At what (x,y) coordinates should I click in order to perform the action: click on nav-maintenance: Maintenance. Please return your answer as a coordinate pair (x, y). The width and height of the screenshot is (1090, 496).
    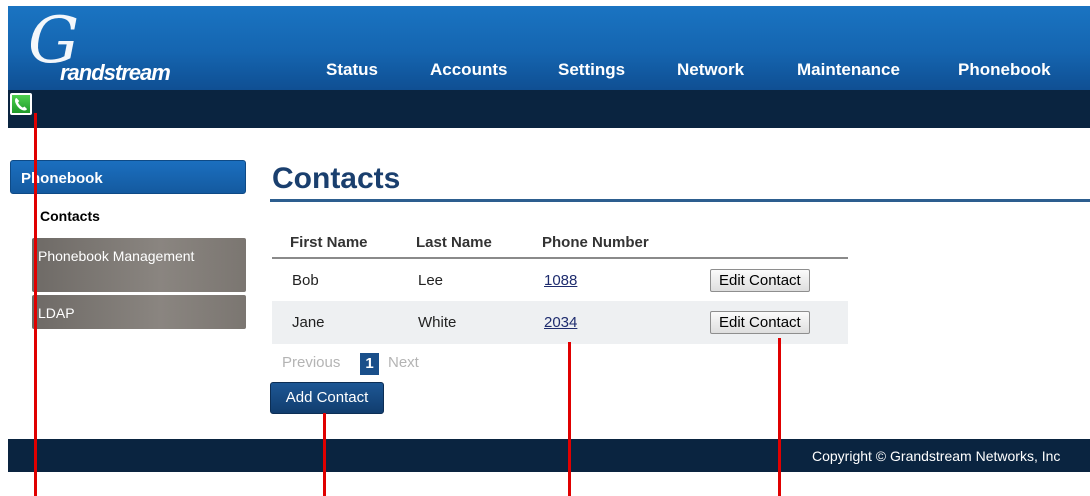
    Looking at the image, I should click on (848, 70).